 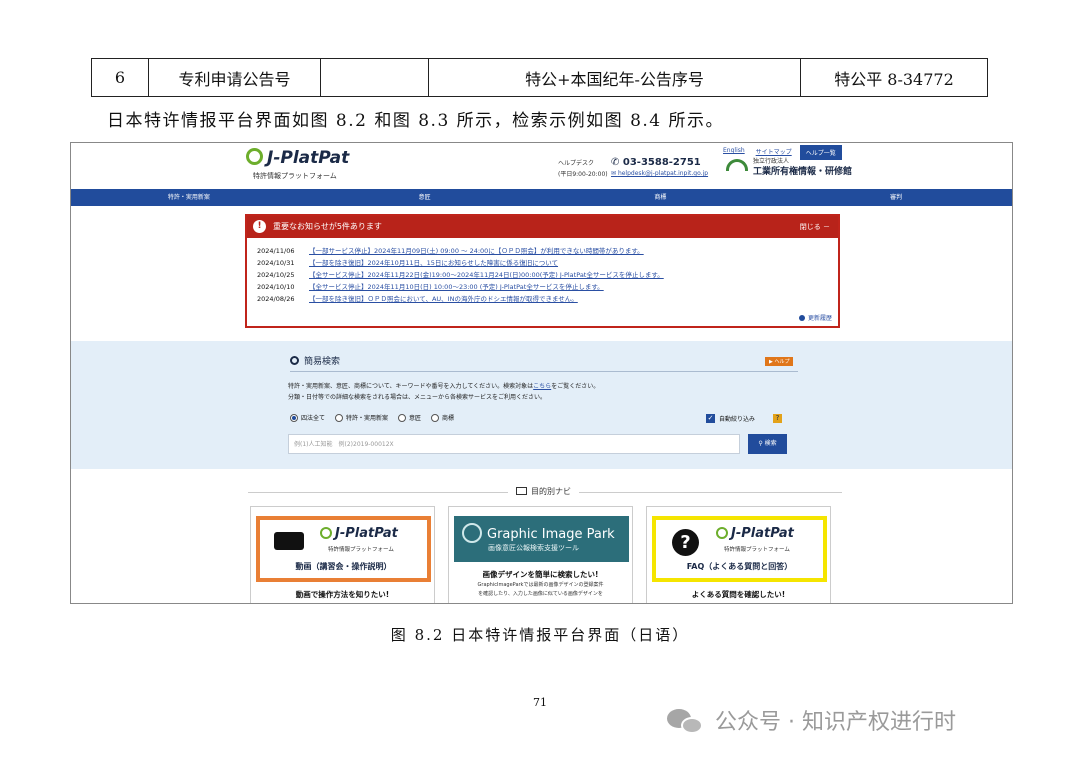 I want to click on navi-title: 目的別ナビ, so click(x=543, y=491).